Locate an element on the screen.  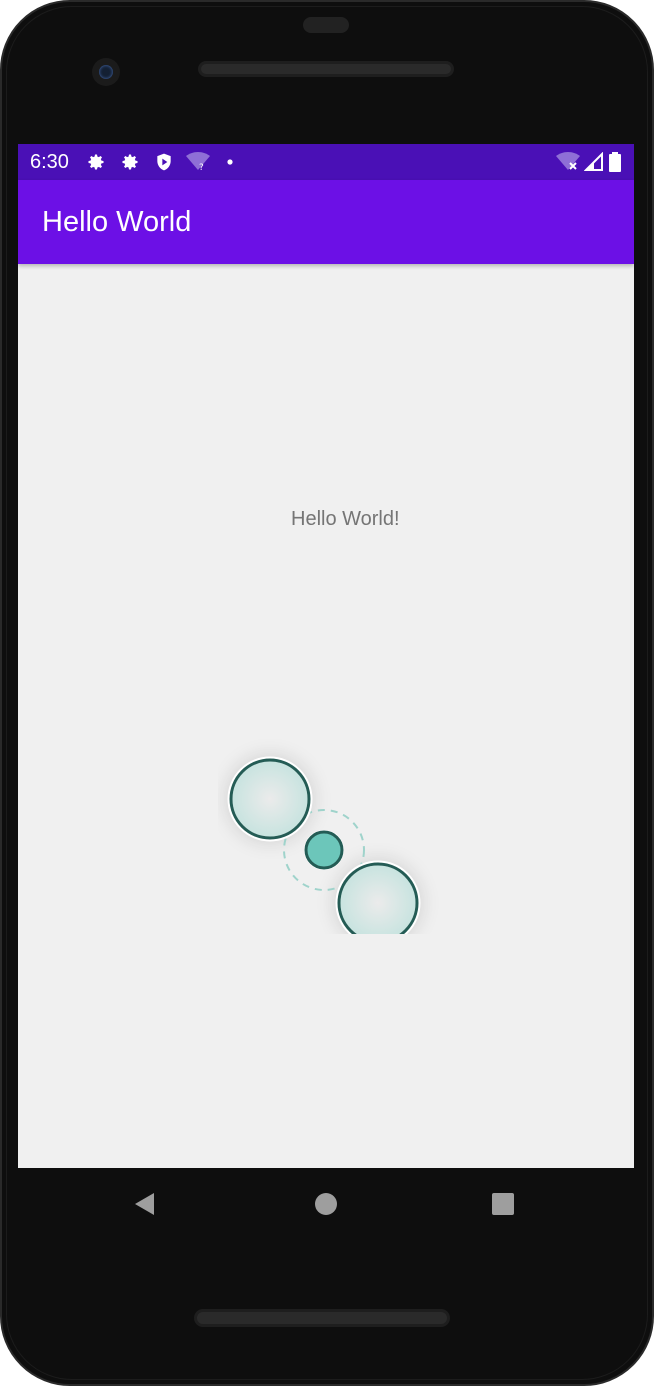
wifi-question-icon: ? is located at coordinates (198, 162).